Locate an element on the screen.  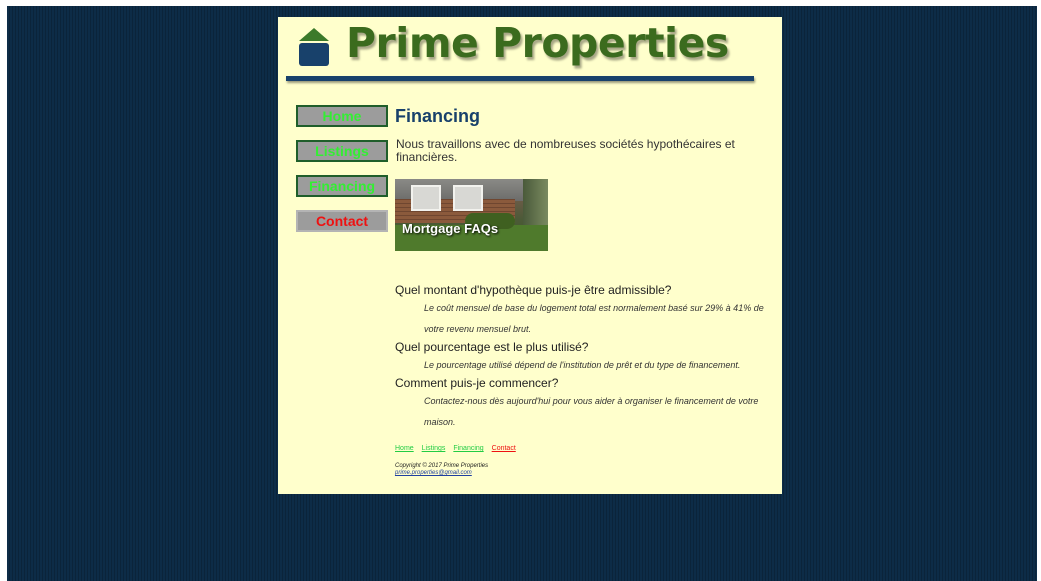
mortgage-faqs-banner: Mortgage FAQs is located at coordinates (471, 215).